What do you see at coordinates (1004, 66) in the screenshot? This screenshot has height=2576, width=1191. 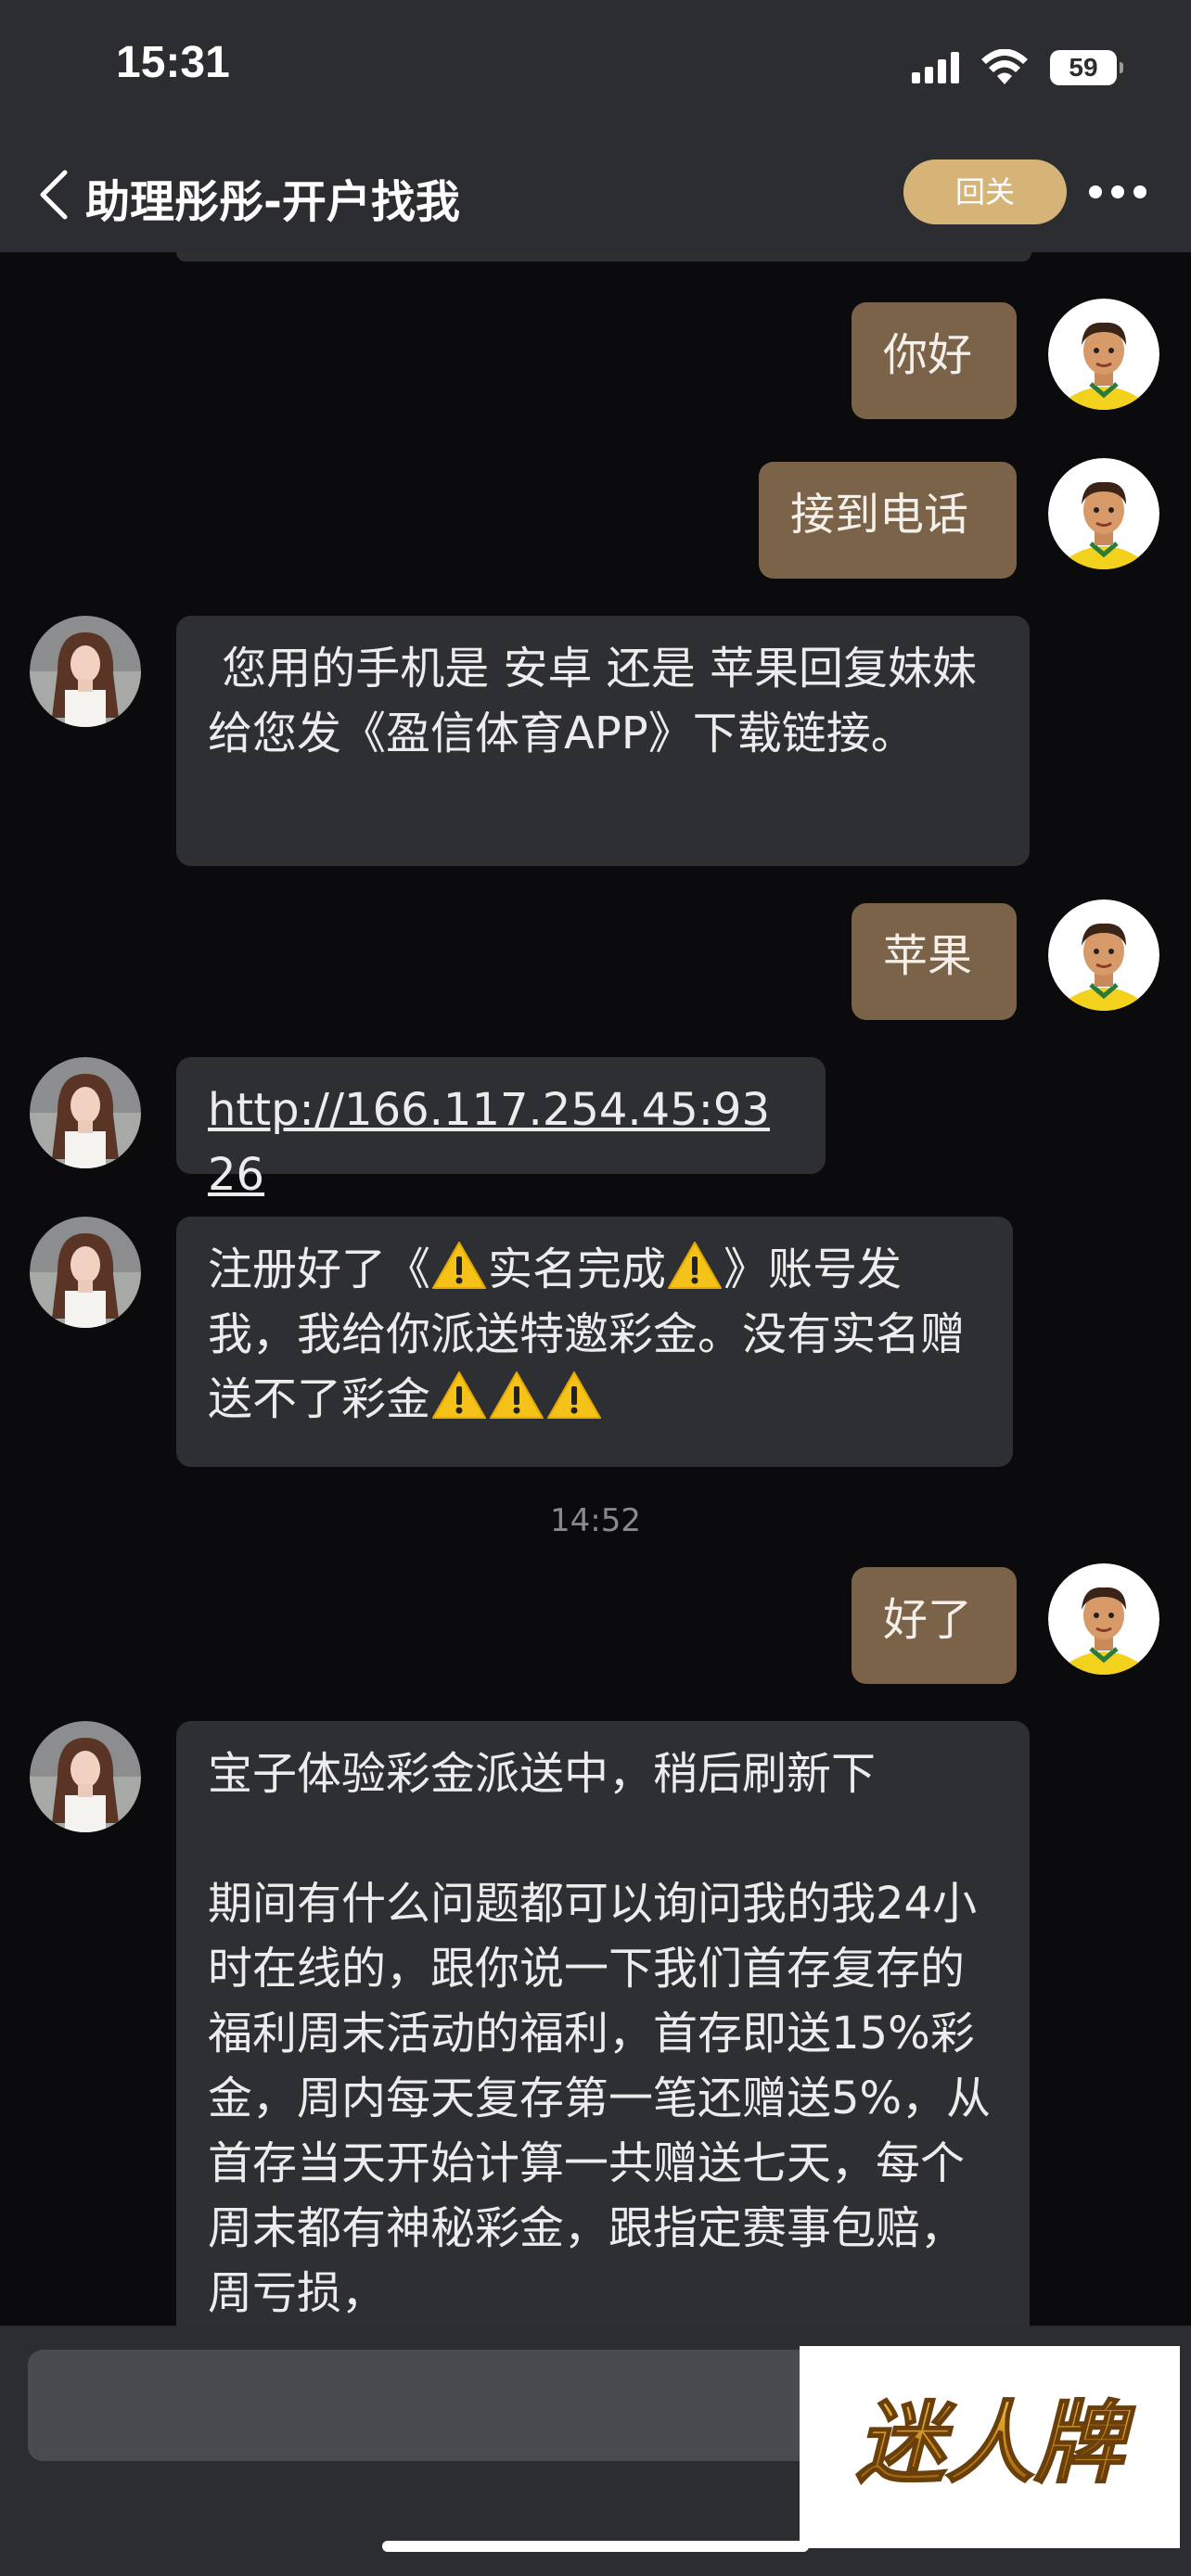 I see `wifi-icon` at bounding box center [1004, 66].